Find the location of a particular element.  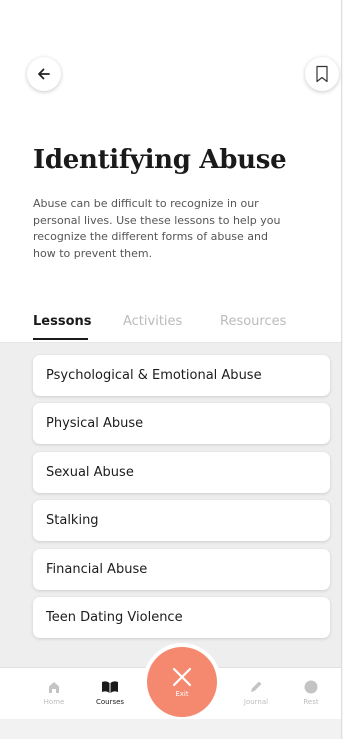

bookmark-button is located at coordinates (322, 74).